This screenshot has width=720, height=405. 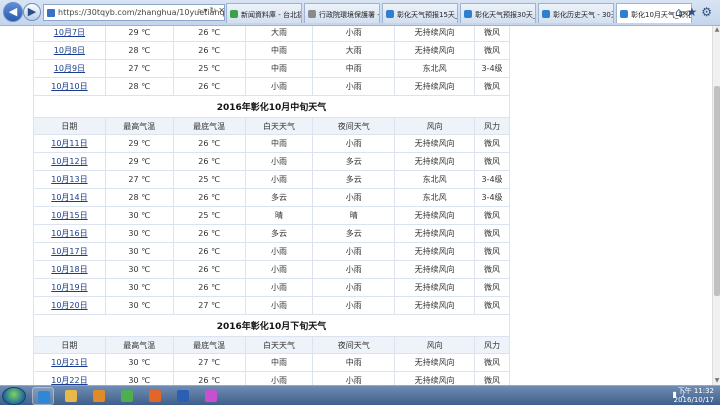 I want to click on refresh-icon: ↻, so click(x=214, y=10).